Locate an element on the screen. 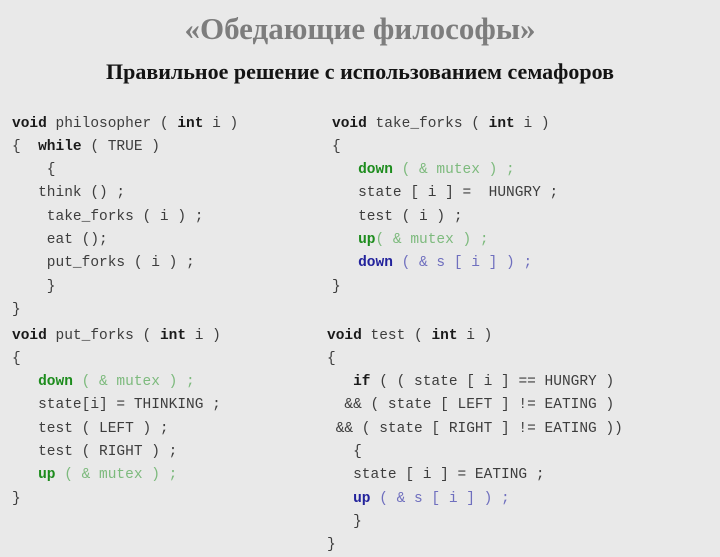  code-line: { while ( TRUE ) is located at coordinates (125, 147).